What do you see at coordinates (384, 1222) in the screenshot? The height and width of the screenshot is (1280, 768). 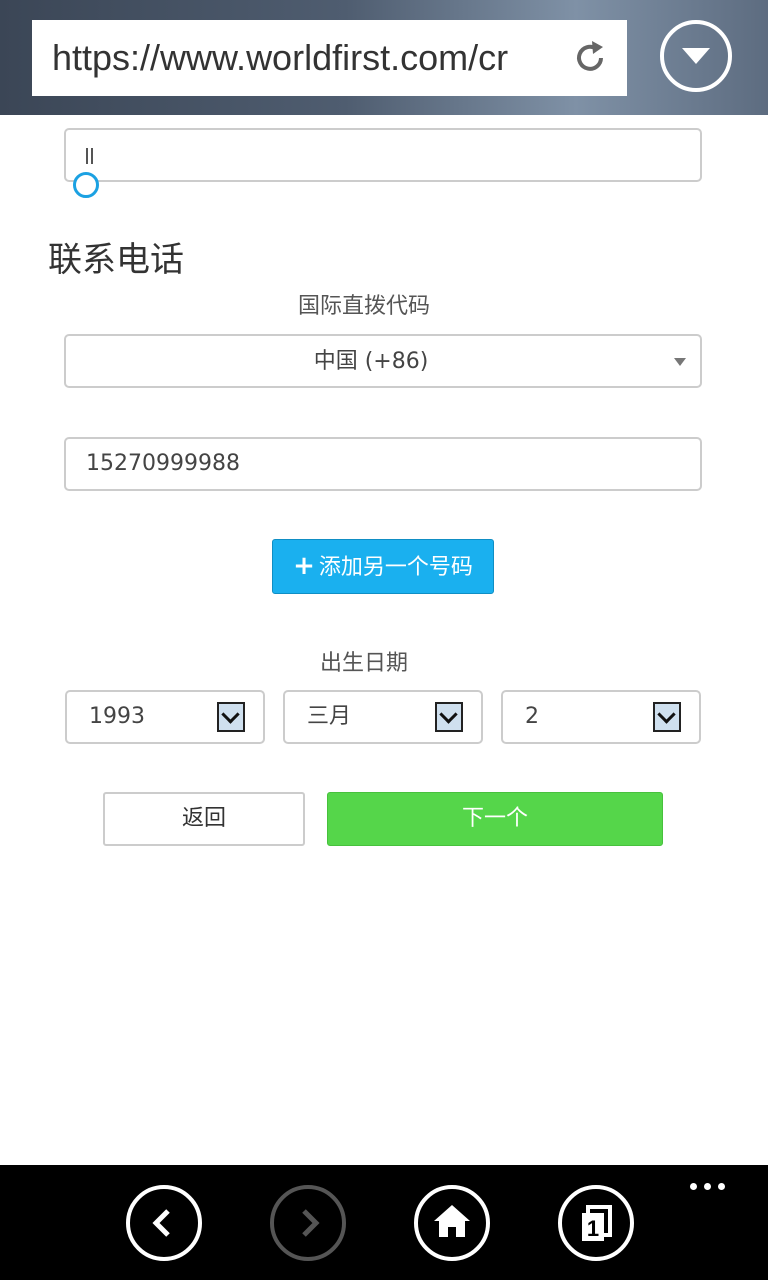 I see `browser-app-bar: 1` at bounding box center [384, 1222].